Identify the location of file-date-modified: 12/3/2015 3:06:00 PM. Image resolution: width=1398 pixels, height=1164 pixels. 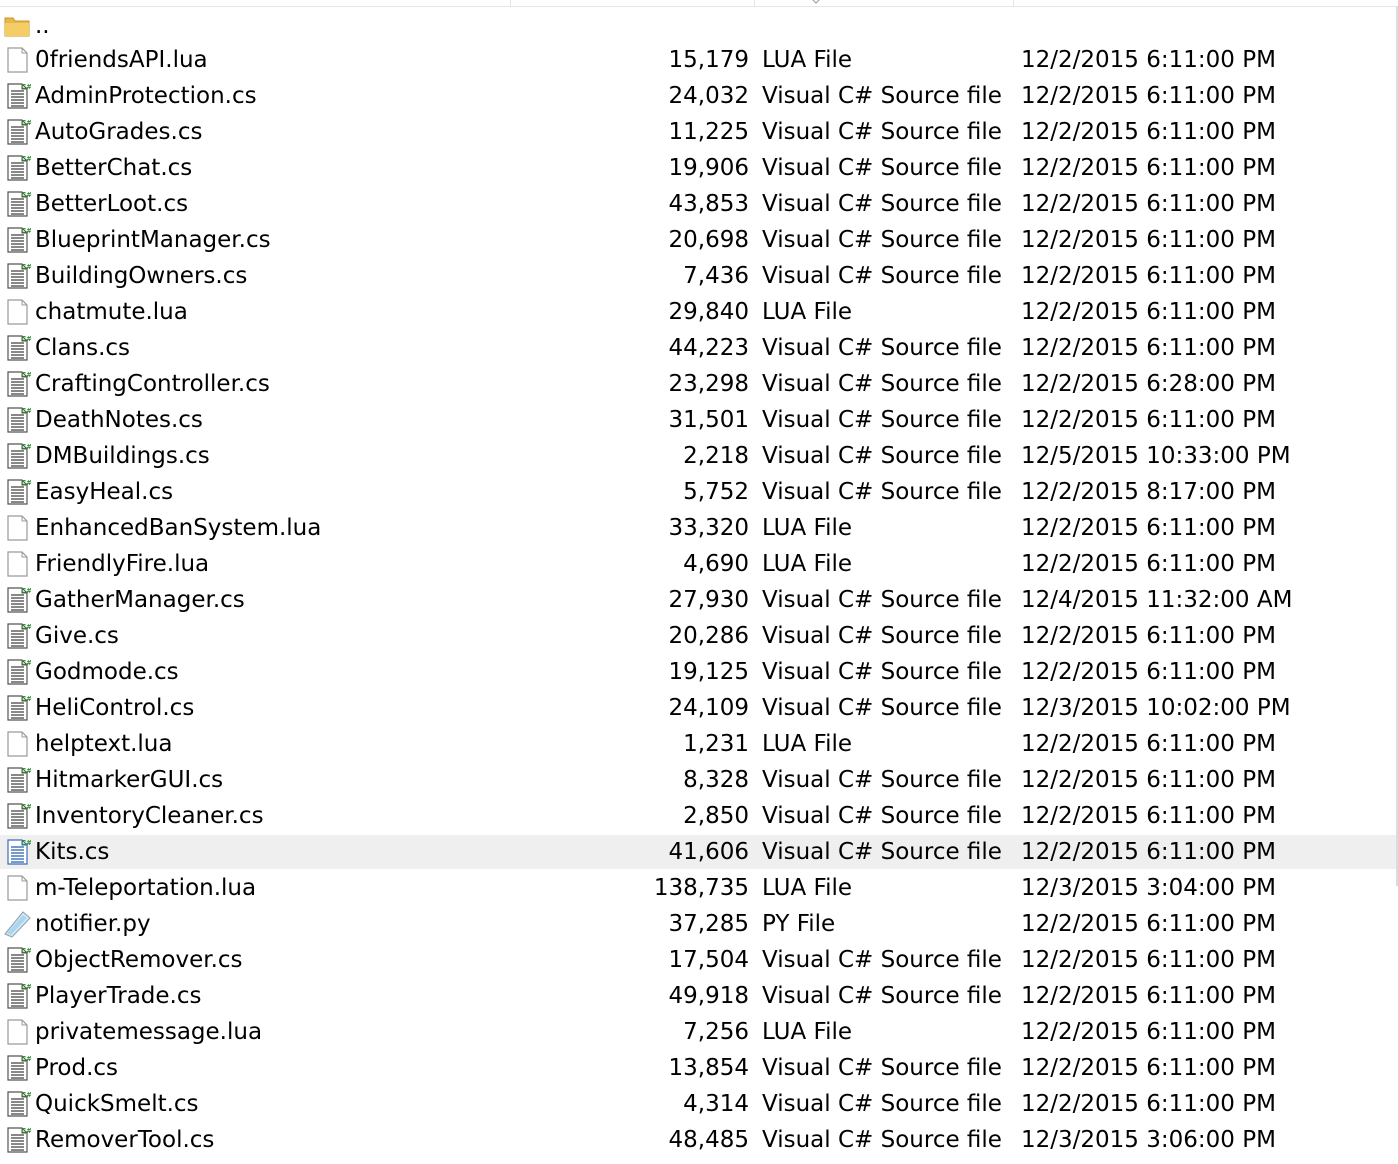
(1148, 1140).